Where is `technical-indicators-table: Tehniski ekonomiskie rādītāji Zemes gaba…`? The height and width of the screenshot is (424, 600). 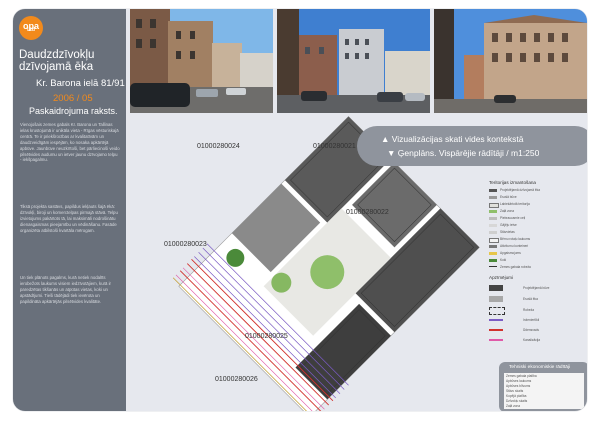
technical-indicators-table: Tehniski ekonomiskie rādītāji Zemes gaba… is located at coordinates (543, 386).